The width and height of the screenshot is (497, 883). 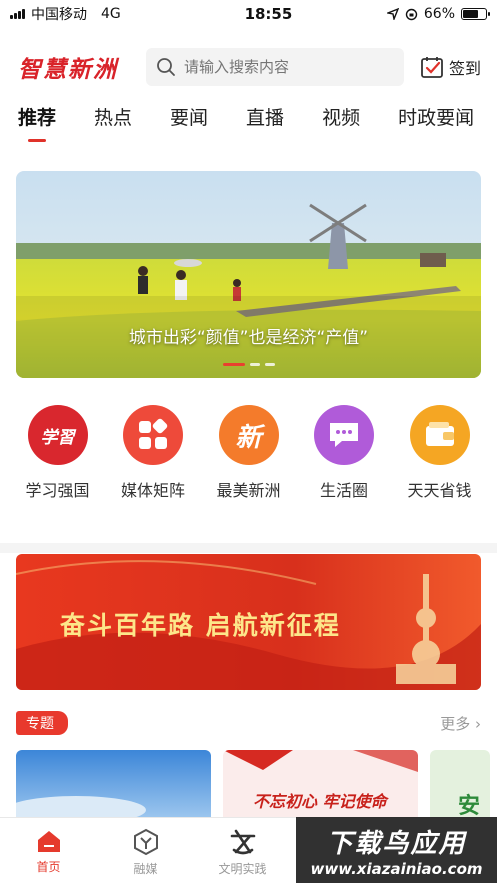 I want to click on tab-recommend: 推荐, so click(x=37, y=121).